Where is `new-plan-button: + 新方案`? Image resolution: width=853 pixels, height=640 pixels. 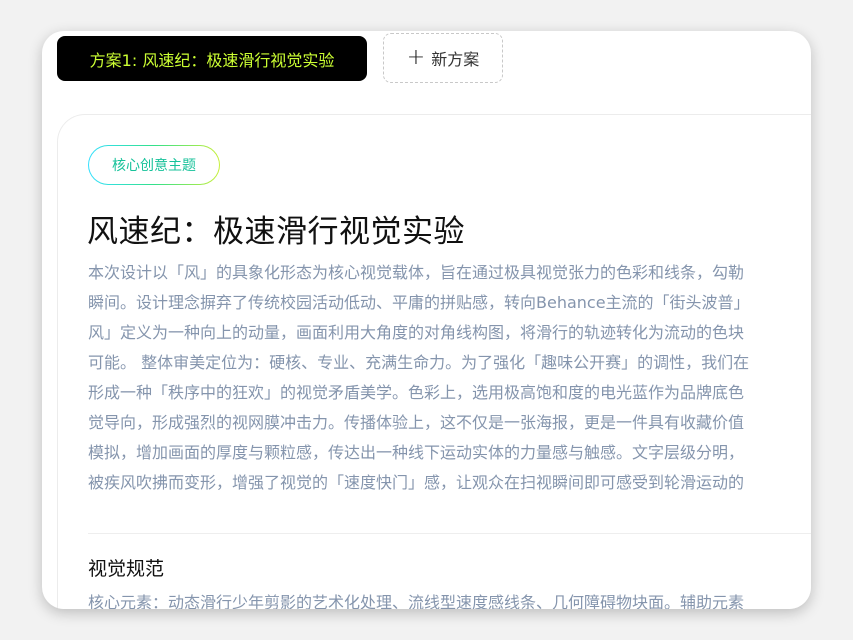
new-plan-button: + 新方案 is located at coordinates (443, 58).